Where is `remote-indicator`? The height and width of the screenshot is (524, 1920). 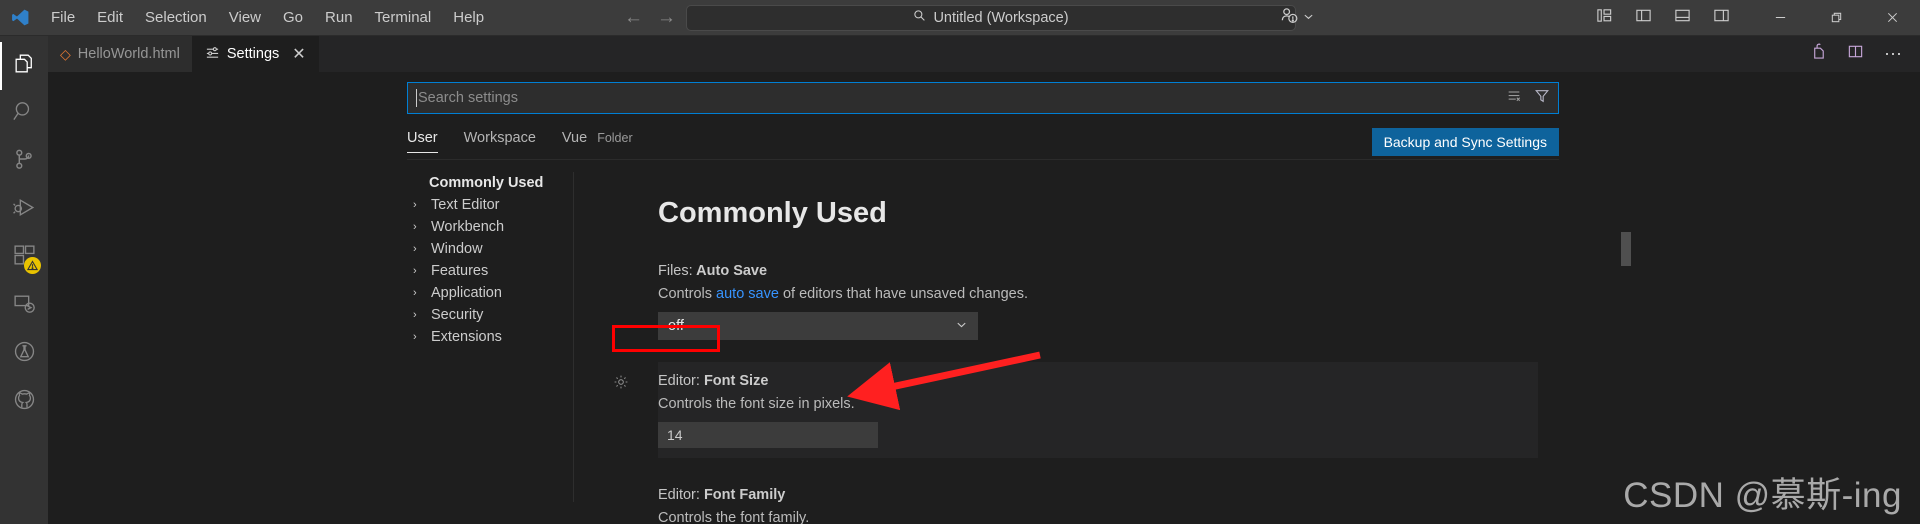
remote-indicator is located at coordinates (1297, 18).